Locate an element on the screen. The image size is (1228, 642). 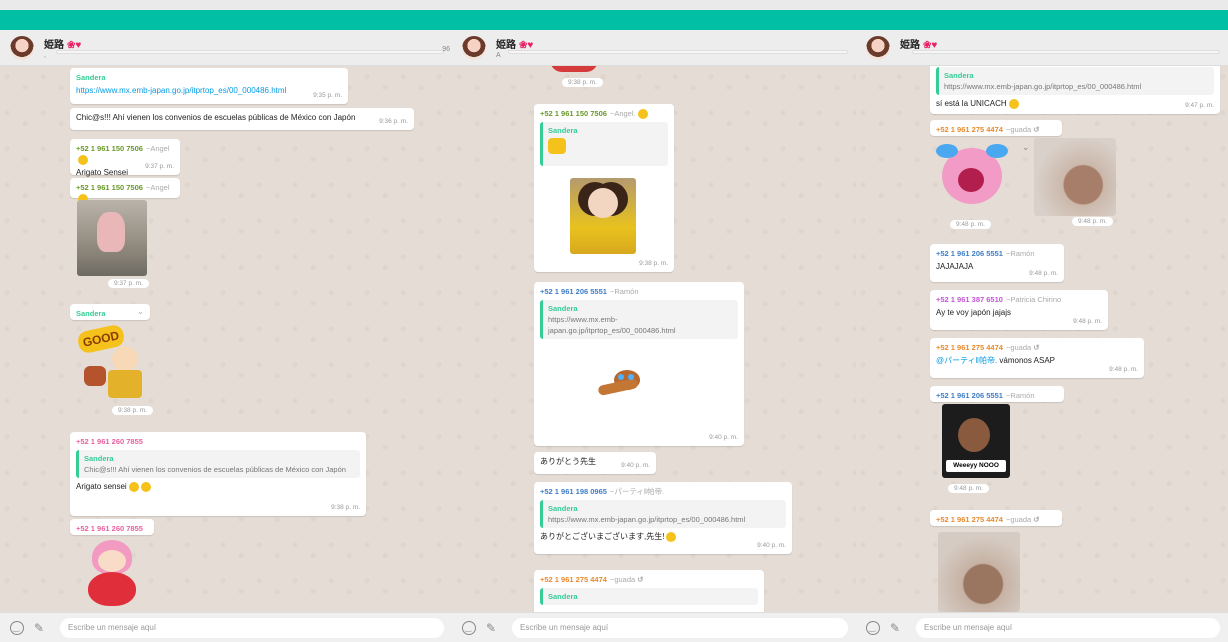
message-bubble: ありがとう先生 9:40 p. m. is located at coordinates (595, 463).